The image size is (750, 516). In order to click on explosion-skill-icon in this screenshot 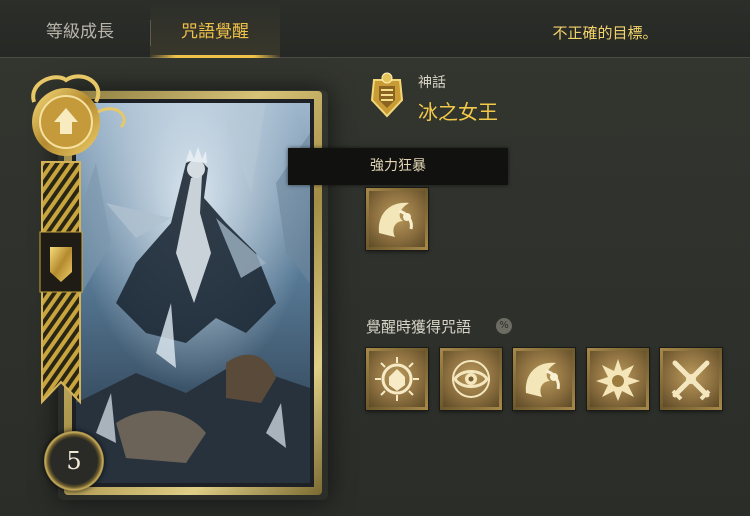, I will do `click(618, 380)`.